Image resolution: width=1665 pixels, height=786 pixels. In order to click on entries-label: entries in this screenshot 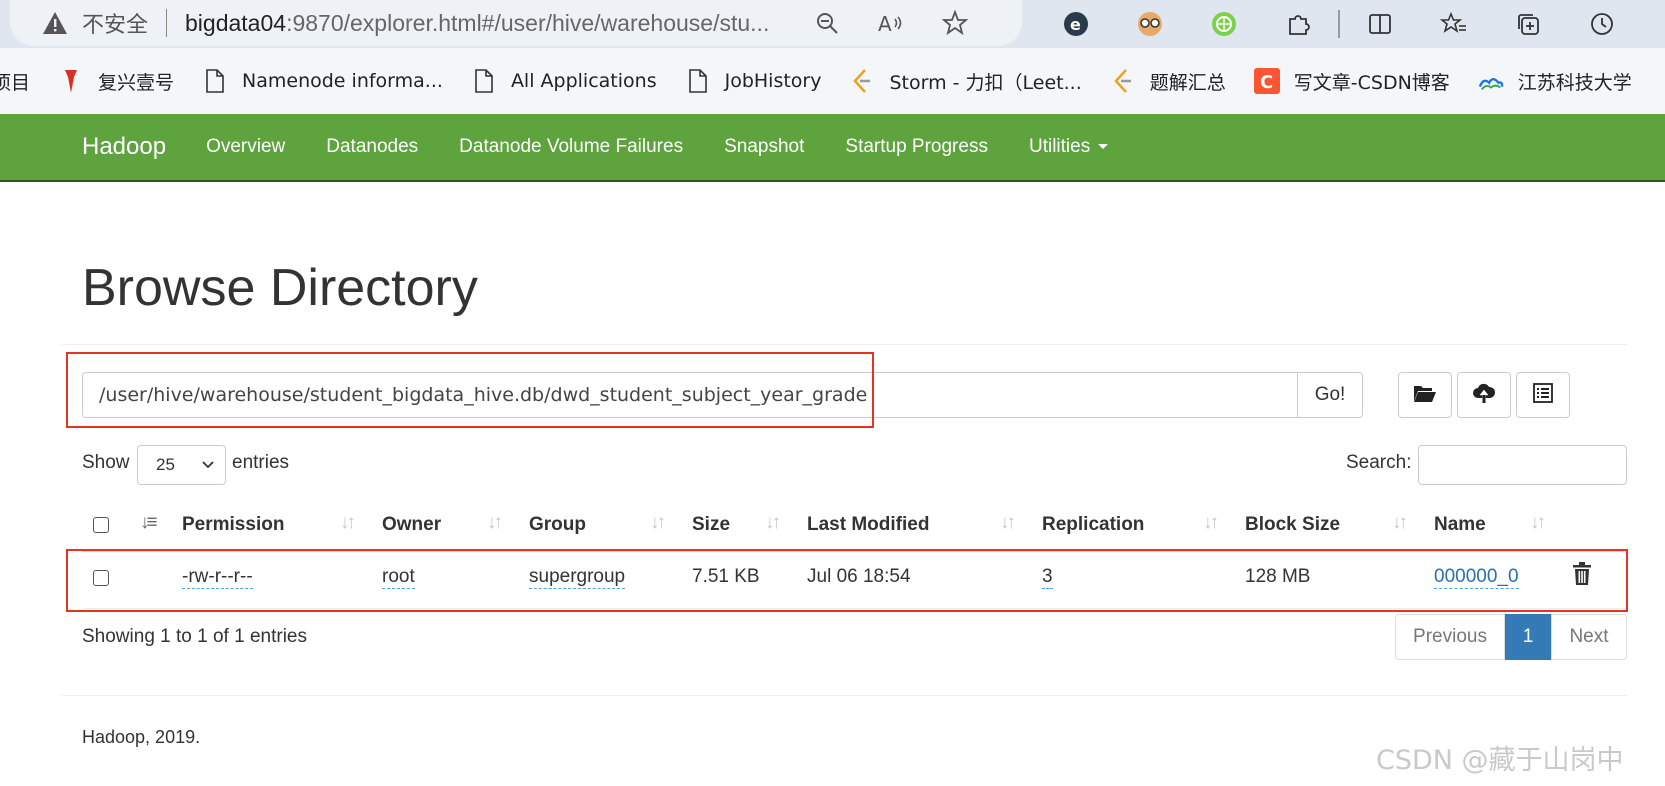, I will do `click(261, 462)`.